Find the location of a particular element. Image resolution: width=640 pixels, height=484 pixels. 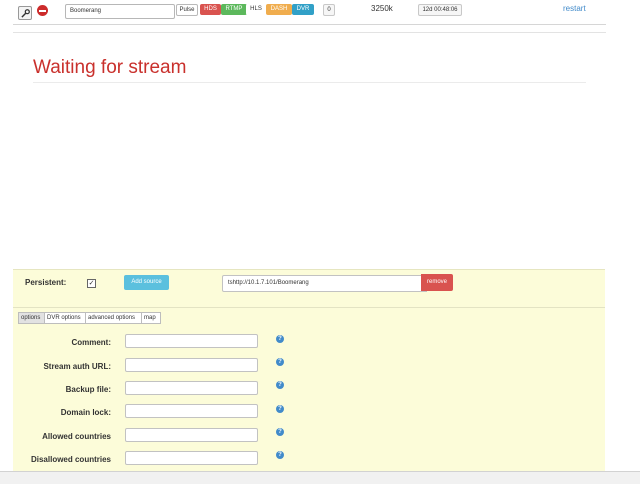

auth-url-help-icon: ? is located at coordinates (280, 362).